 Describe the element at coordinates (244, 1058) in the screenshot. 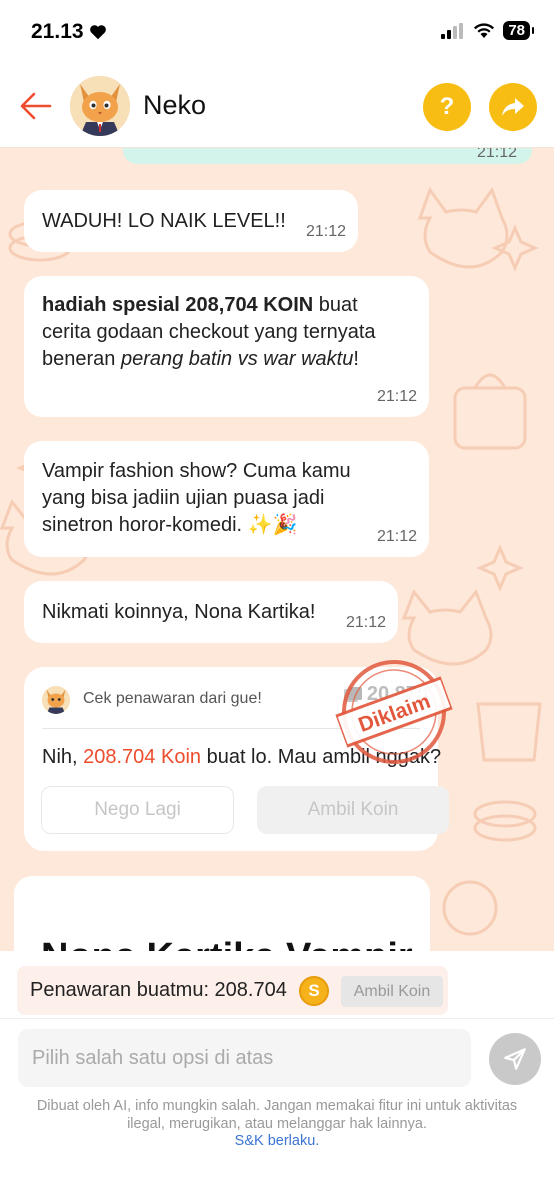

I see `message-input` at that location.